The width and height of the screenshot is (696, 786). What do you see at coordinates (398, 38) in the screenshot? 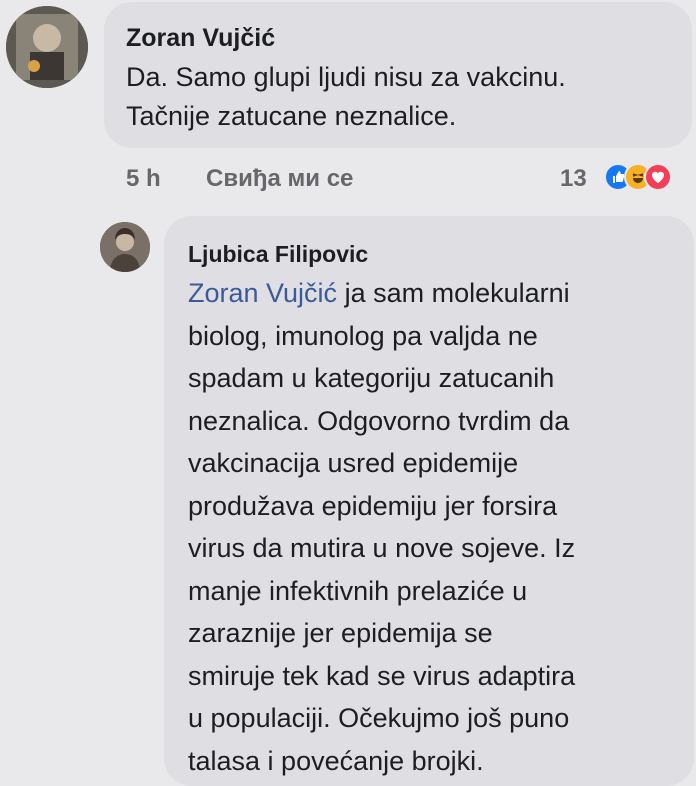
I see `comment-author: Zoran Vujčić` at bounding box center [398, 38].